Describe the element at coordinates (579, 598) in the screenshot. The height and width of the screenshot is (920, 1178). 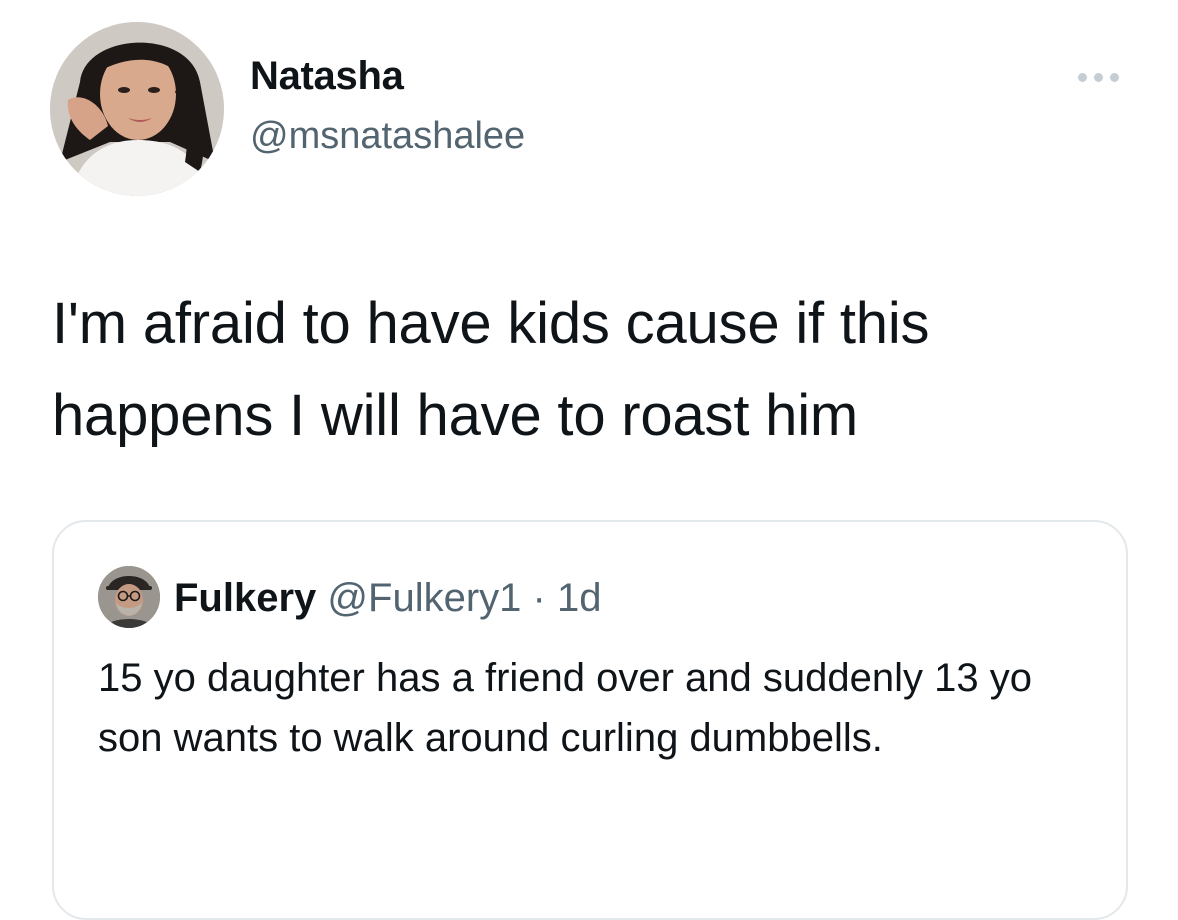
I see `quoted-tweet-timestamp: 1d` at that location.